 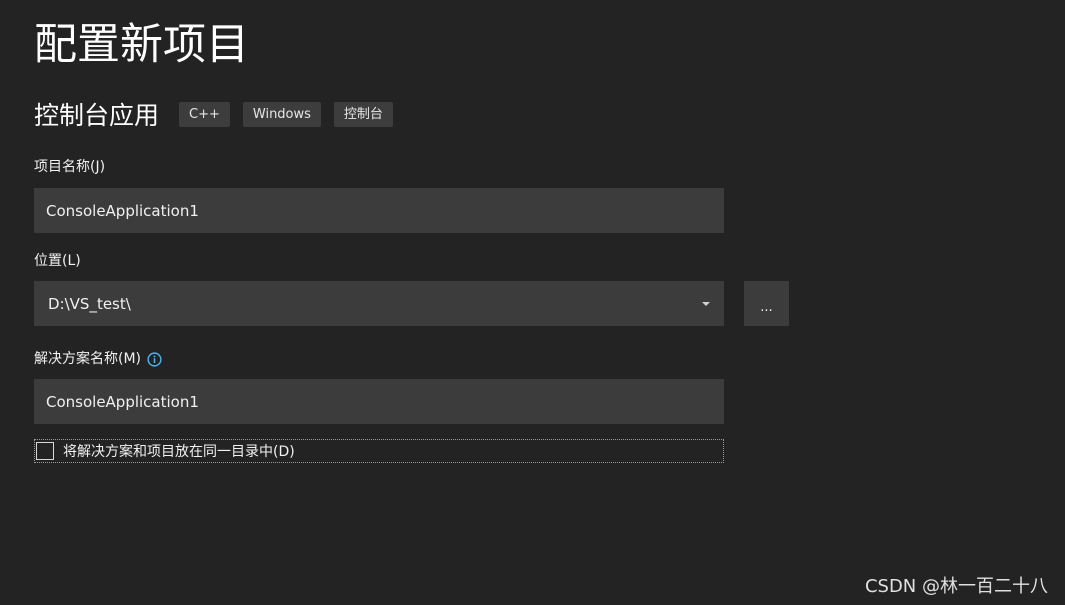 What do you see at coordinates (45, 451) in the screenshot?
I see `same-directory-checkbox` at bounding box center [45, 451].